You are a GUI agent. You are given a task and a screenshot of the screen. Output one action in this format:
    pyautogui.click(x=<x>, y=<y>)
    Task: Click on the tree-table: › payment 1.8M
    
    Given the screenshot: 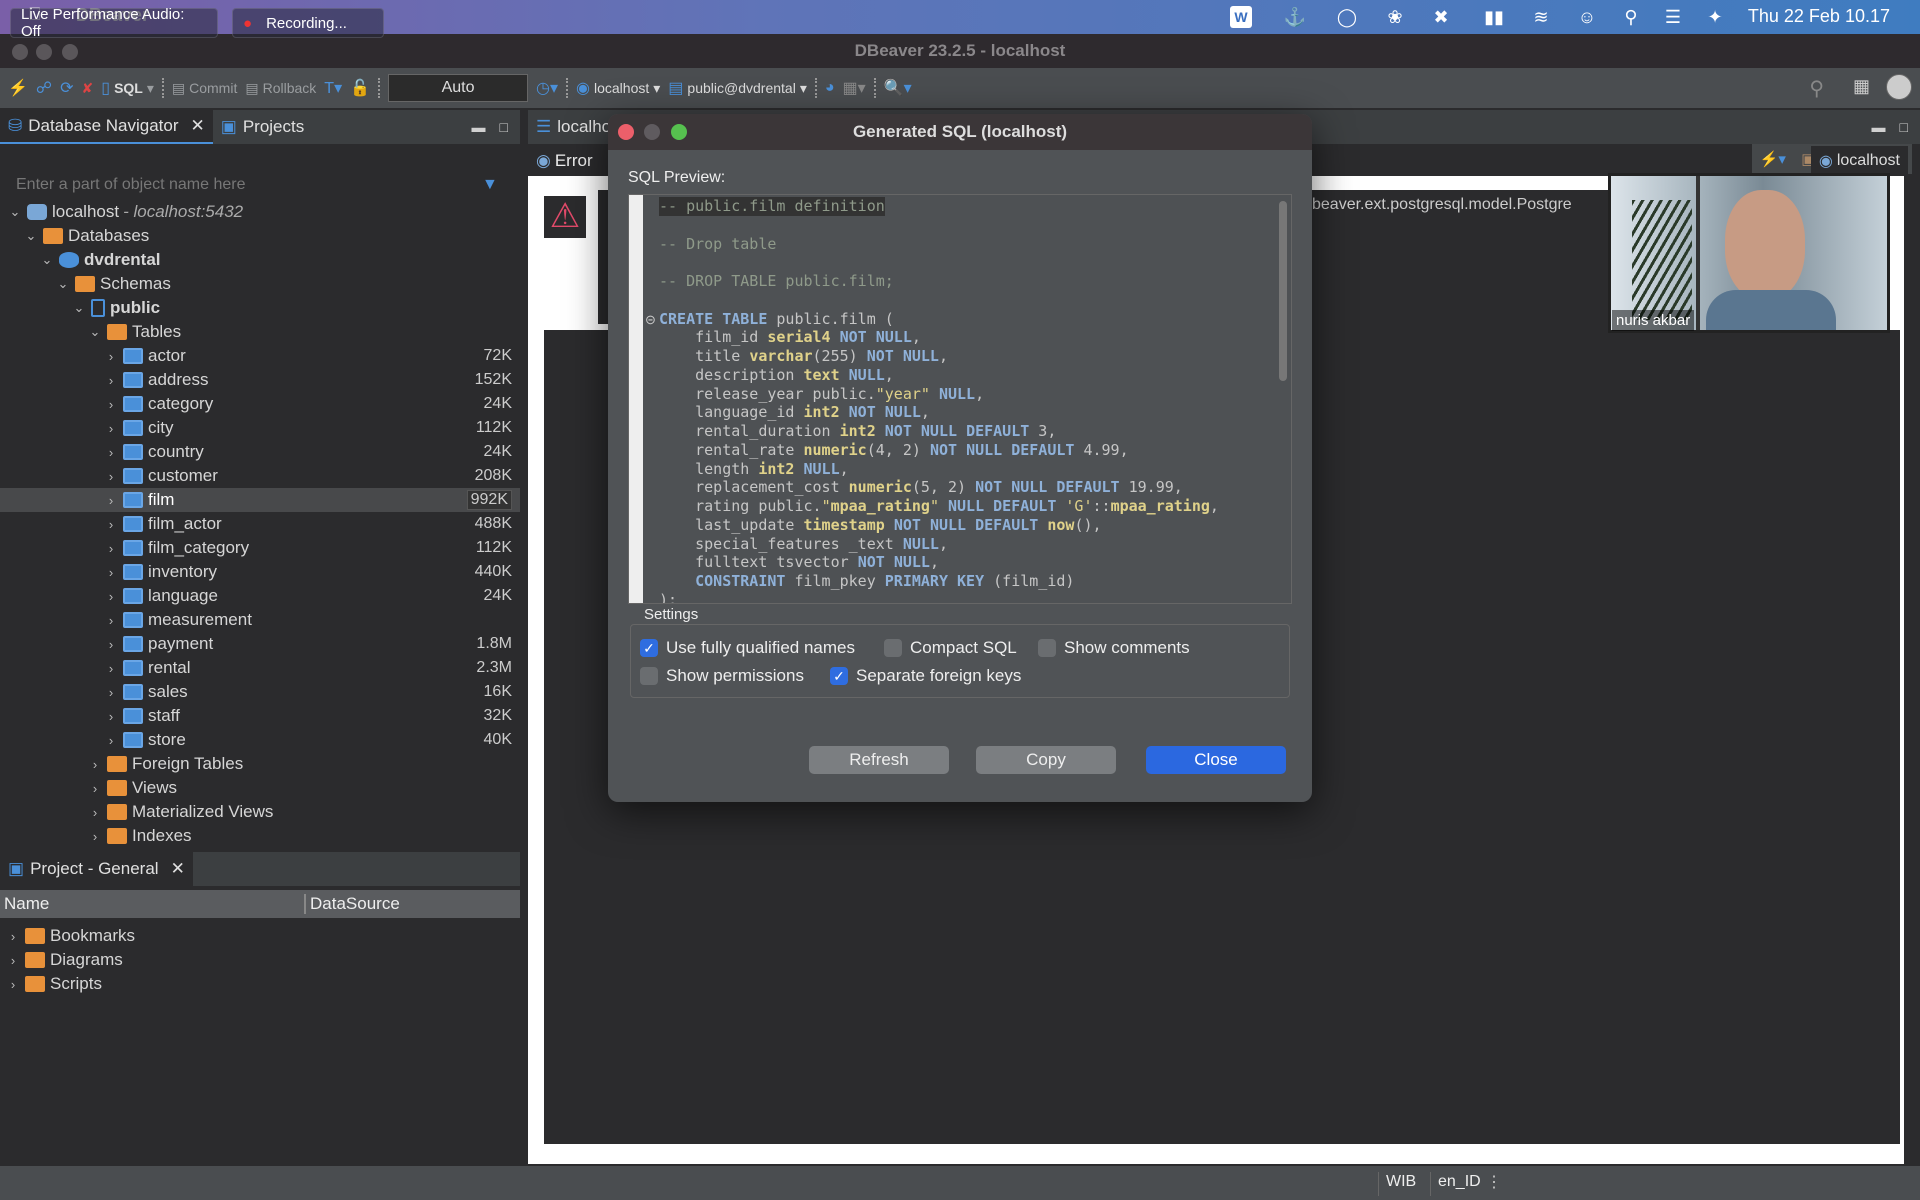 What is the action you would take?
    pyautogui.click(x=260, y=644)
    